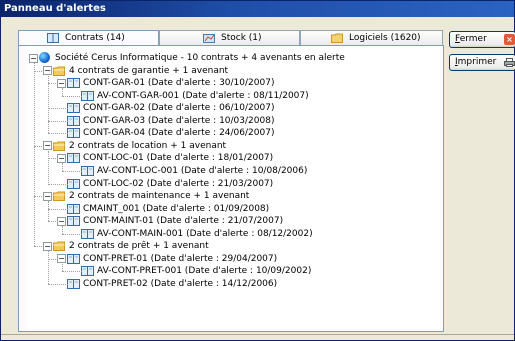 This screenshot has height=341, width=515. I want to click on tab-label: Contrats (14), so click(95, 38).